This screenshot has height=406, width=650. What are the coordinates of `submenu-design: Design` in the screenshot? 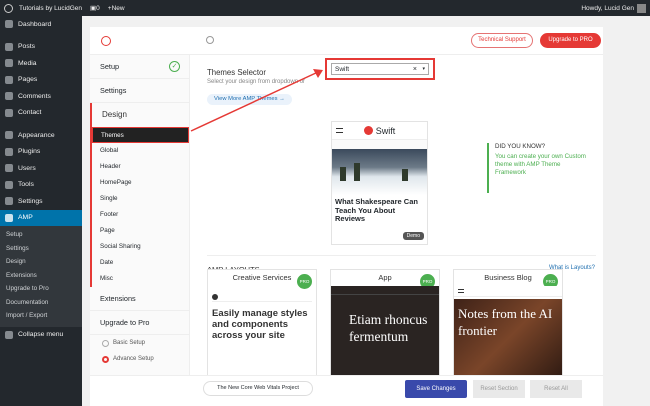 It's located at (41, 262).